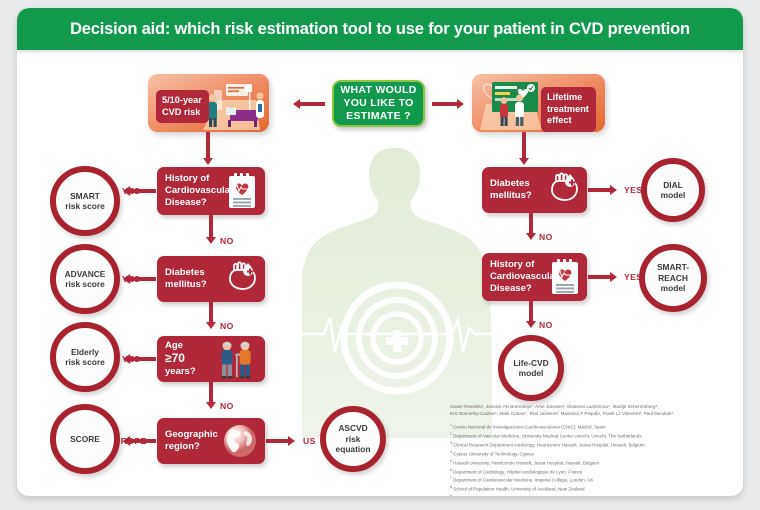 The image size is (760, 510). I want to click on arrow-right-step2-yes, so click(613, 277).